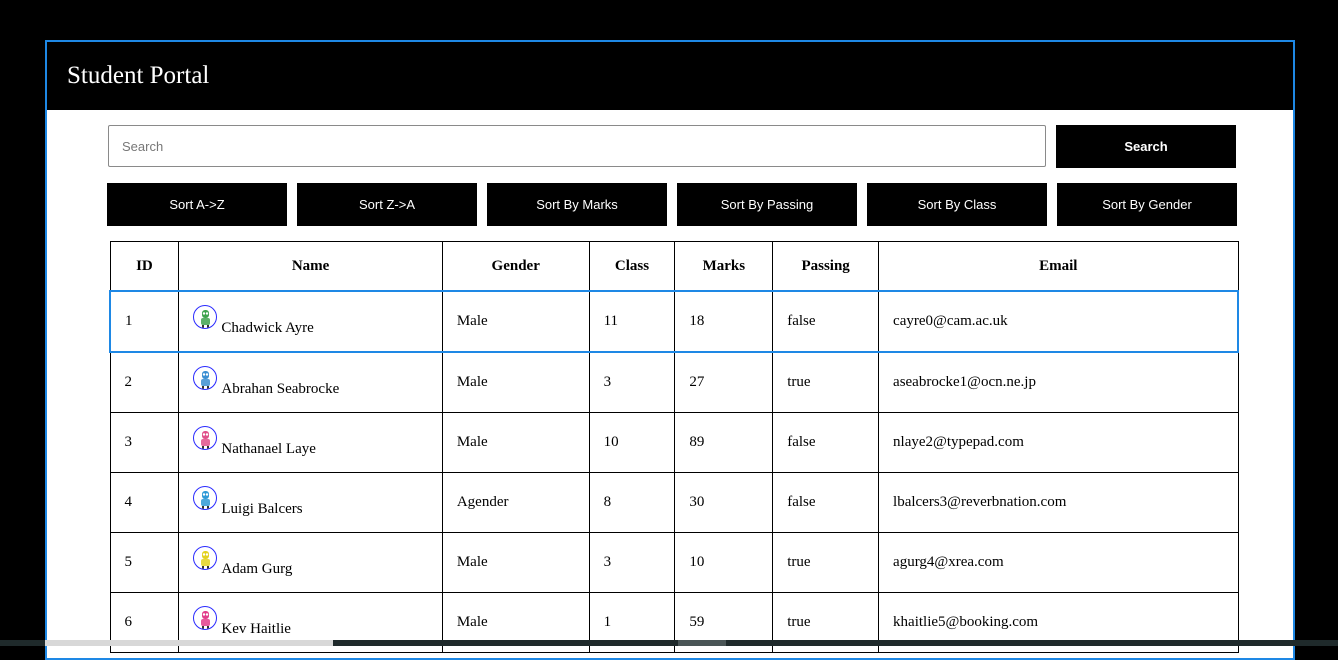 The height and width of the screenshot is (660, 1338). I want to click on cell-name: Luigi Balcers, so click(310, 502).